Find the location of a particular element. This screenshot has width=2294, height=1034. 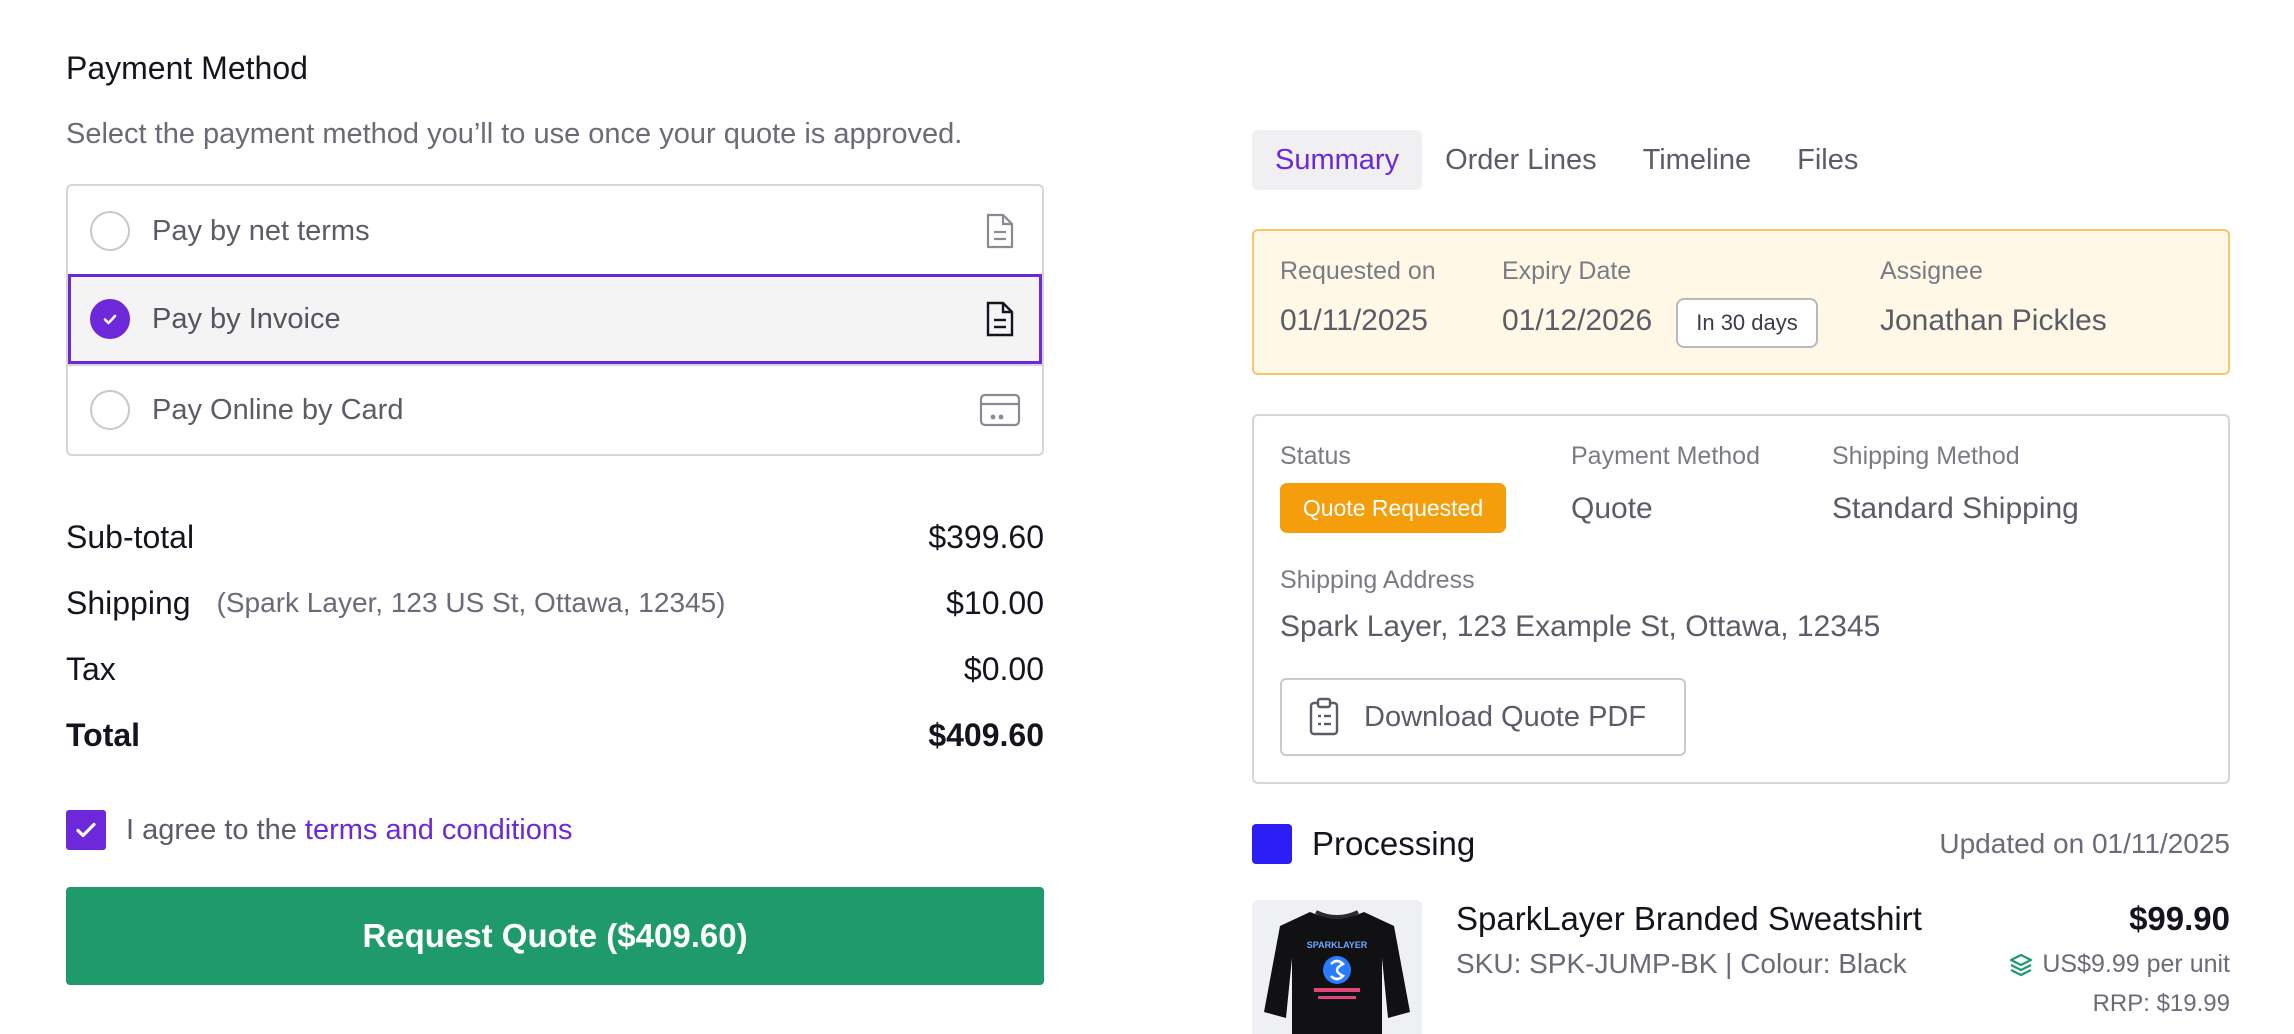

tab-order-lines: Order Lines is located at coordinates (1521, 160).